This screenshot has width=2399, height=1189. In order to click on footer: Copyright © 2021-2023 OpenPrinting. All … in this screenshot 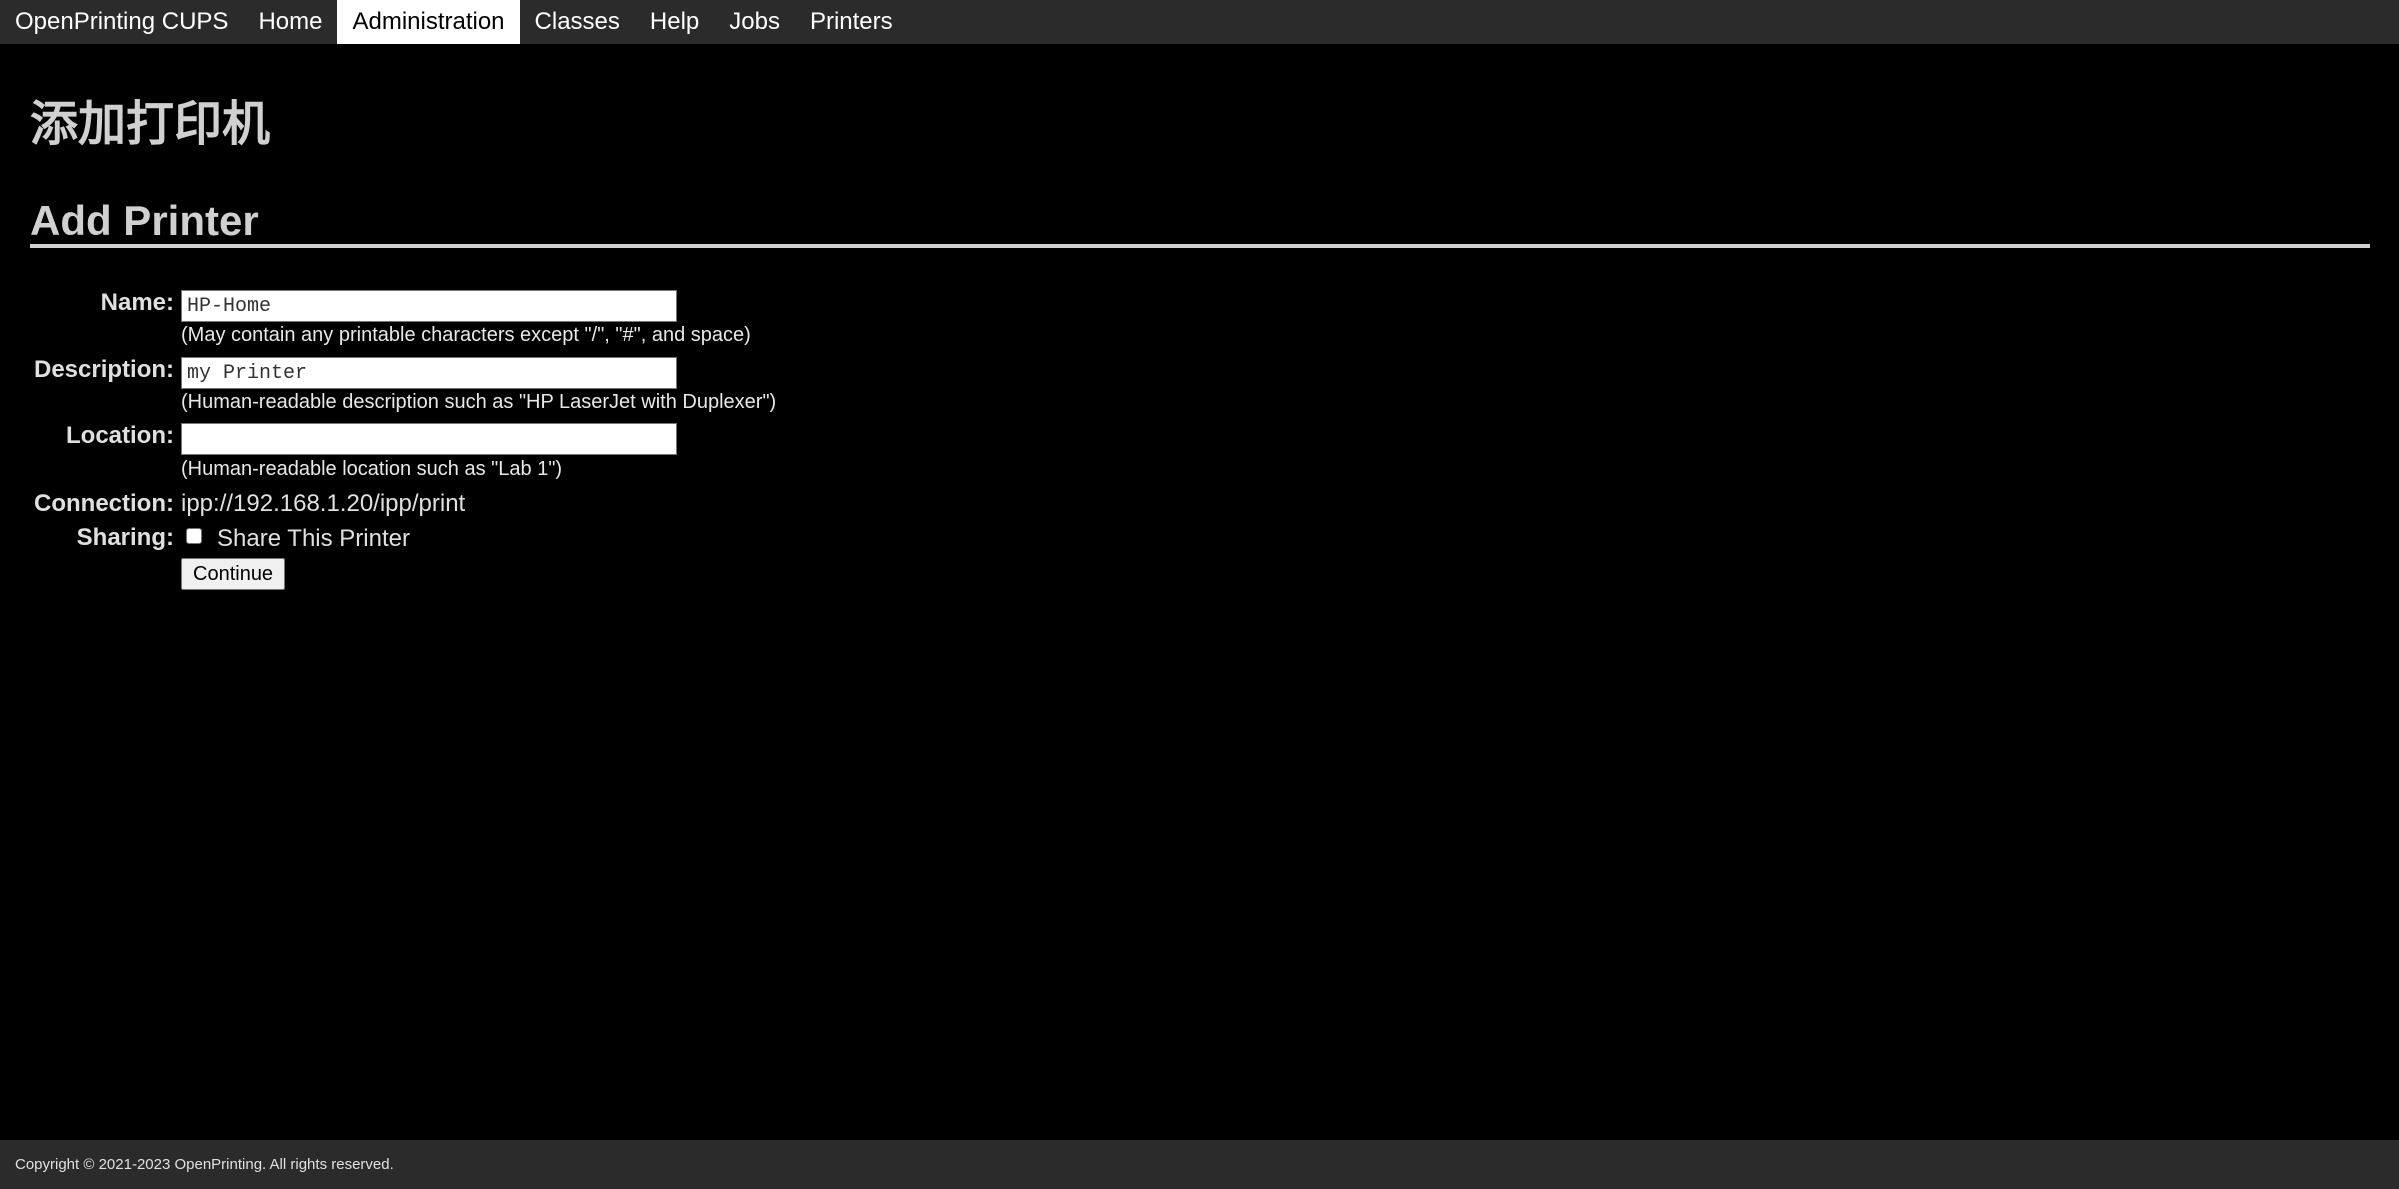, I will do `click(1199, 1164)`.